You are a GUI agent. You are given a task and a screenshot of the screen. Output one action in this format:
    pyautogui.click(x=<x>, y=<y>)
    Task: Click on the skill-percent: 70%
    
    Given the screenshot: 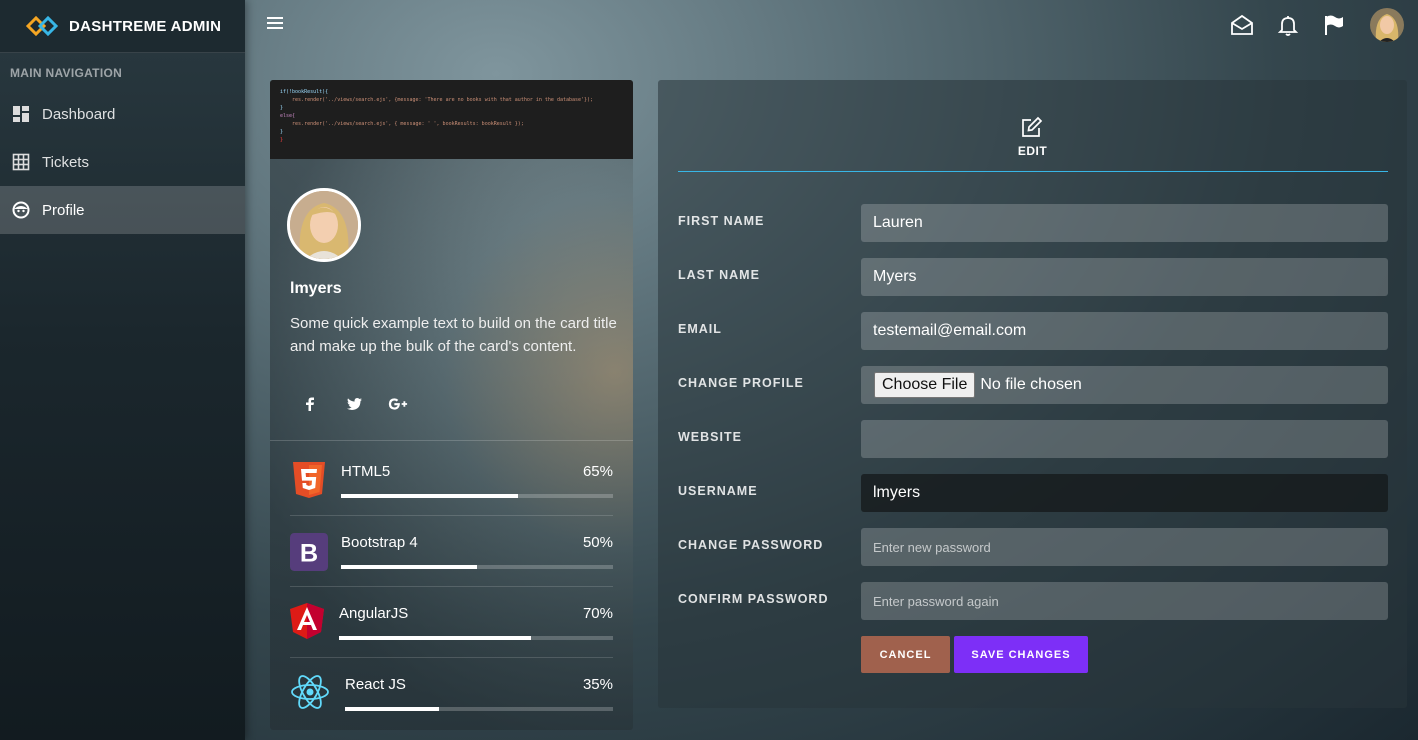 What is the action you would take?
    pyautogui.click(x=597, y=613)
    